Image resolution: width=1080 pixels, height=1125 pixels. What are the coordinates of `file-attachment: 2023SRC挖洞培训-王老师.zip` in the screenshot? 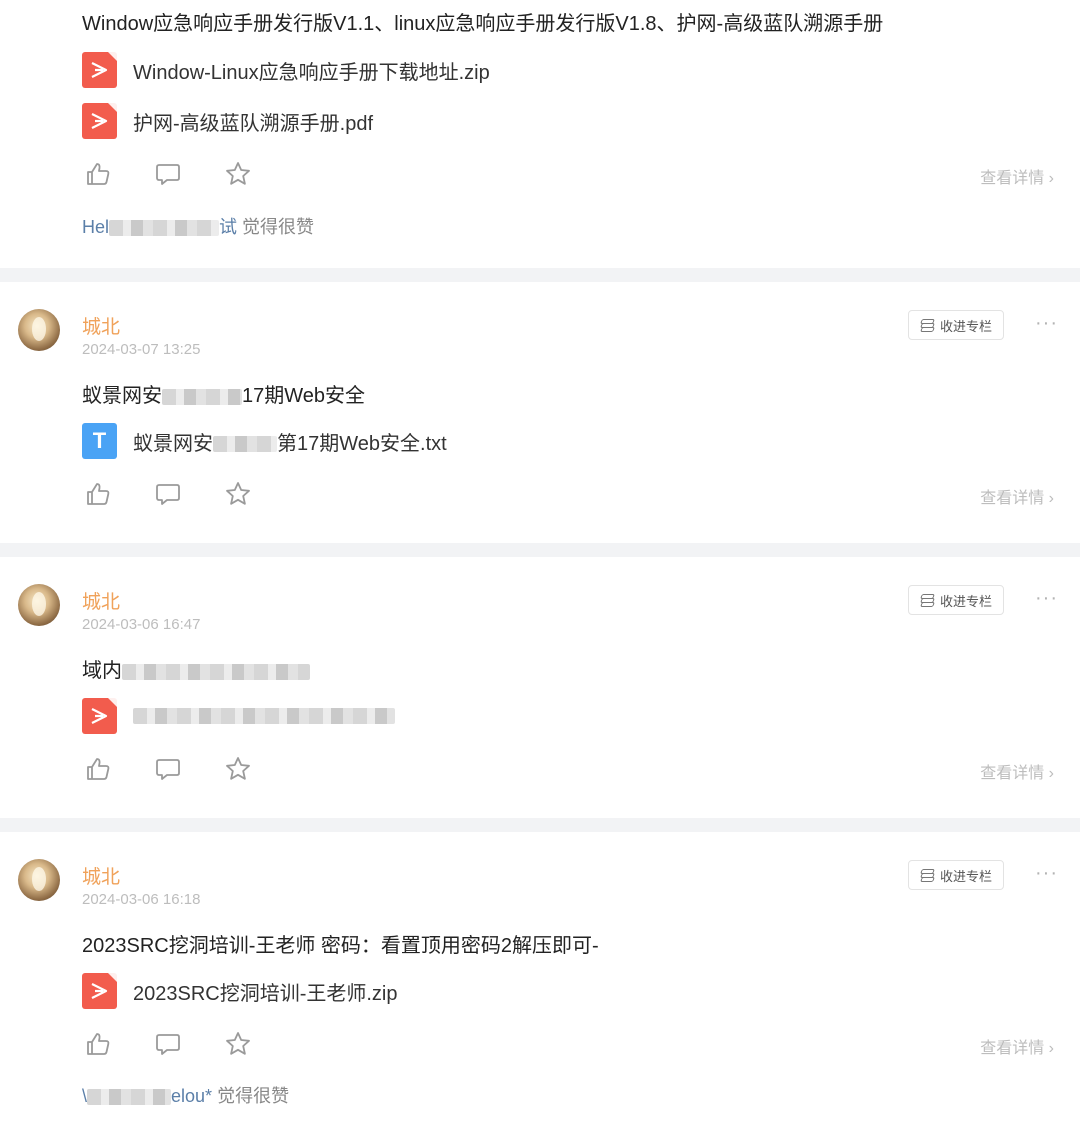 It's located at (240, 991).